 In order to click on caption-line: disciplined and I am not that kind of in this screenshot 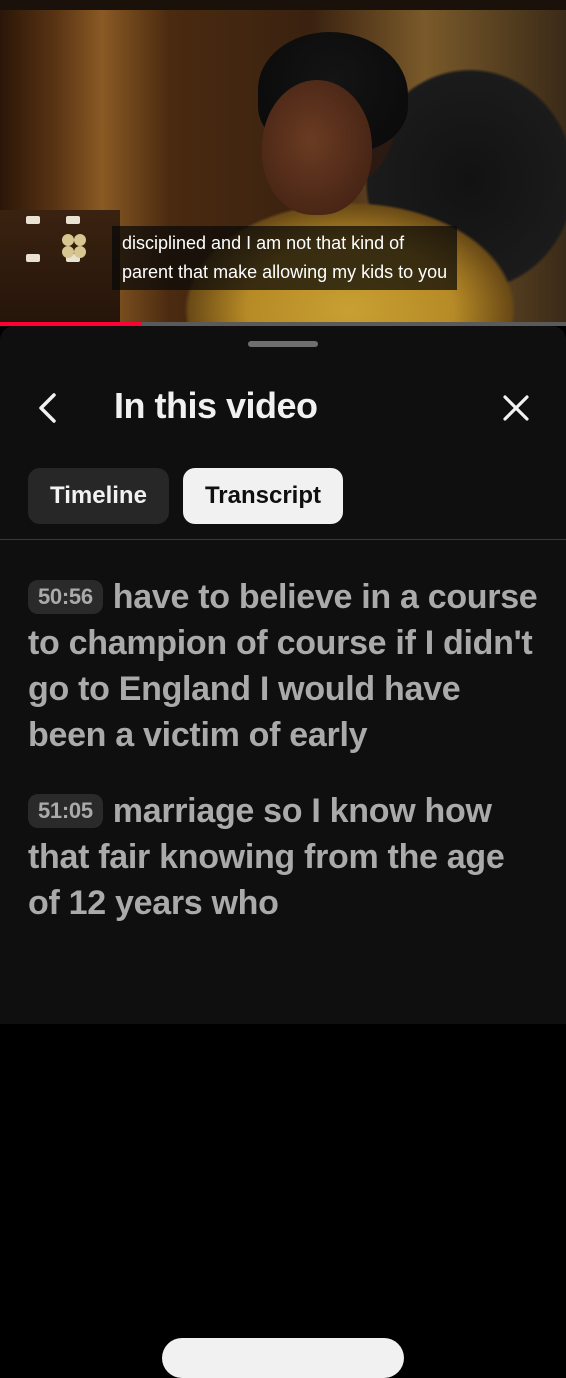, I will do `click(263, 243)`.